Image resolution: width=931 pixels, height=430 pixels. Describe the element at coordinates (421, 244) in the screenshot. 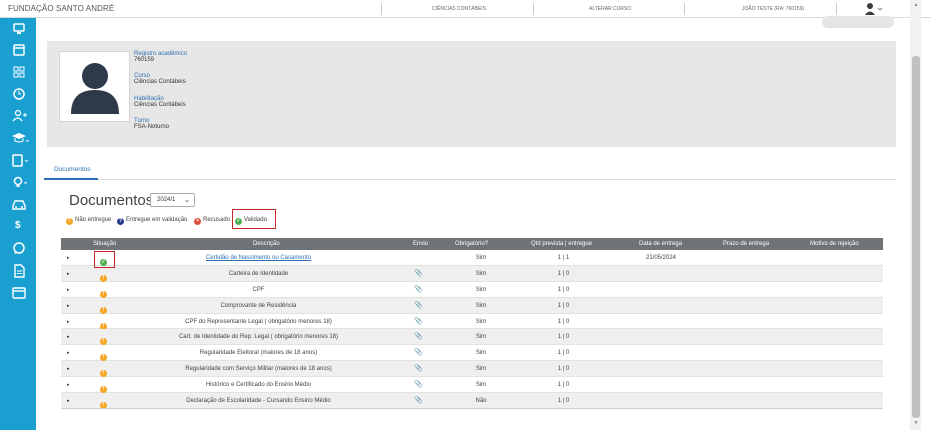

I see `header-envio: Envio` at that location.